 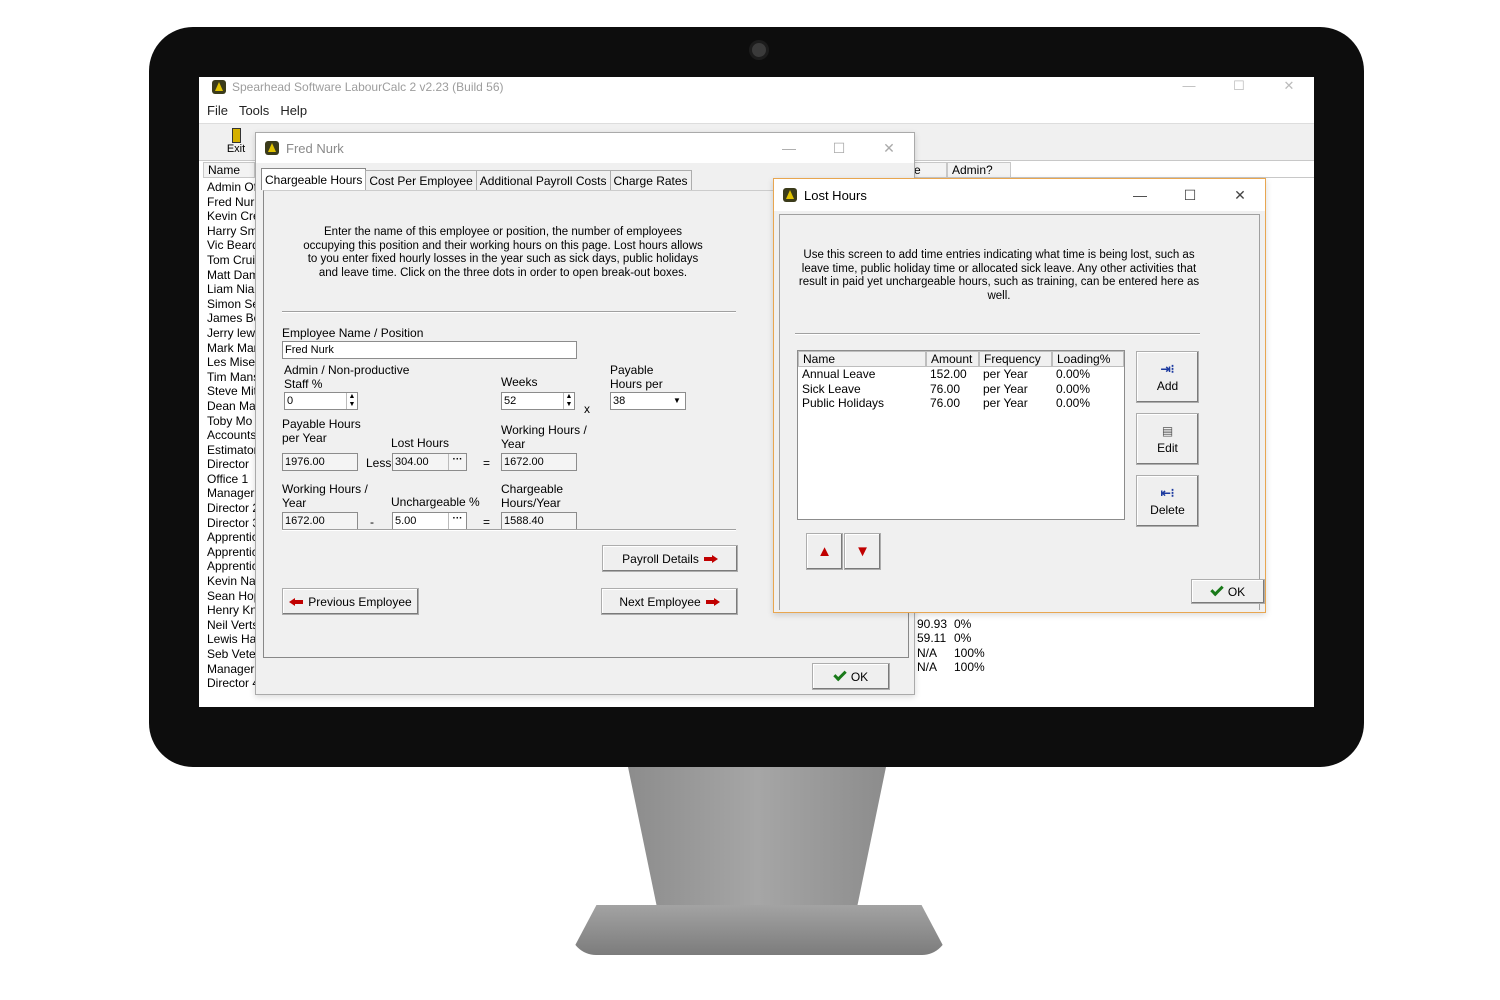 I want to click on add-button: ⇥⁝ Add, so click(x=1167, y=377).